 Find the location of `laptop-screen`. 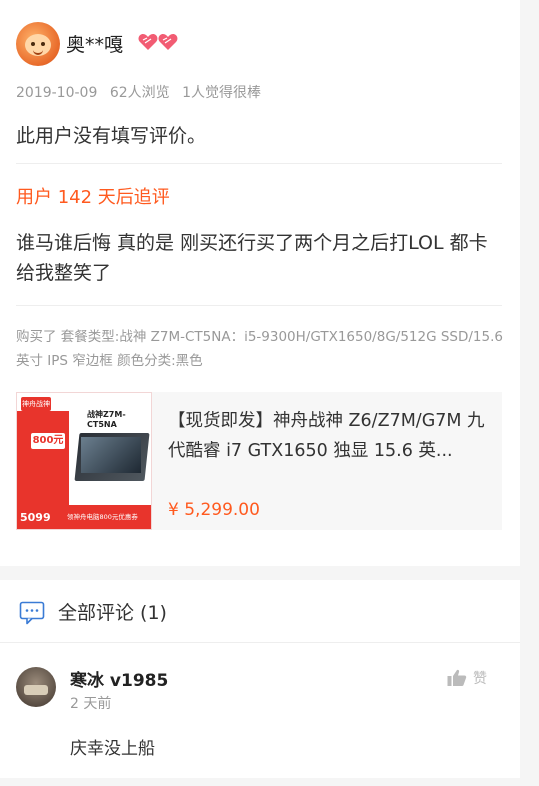

laptop-screen is located at coordinates (111, 455).